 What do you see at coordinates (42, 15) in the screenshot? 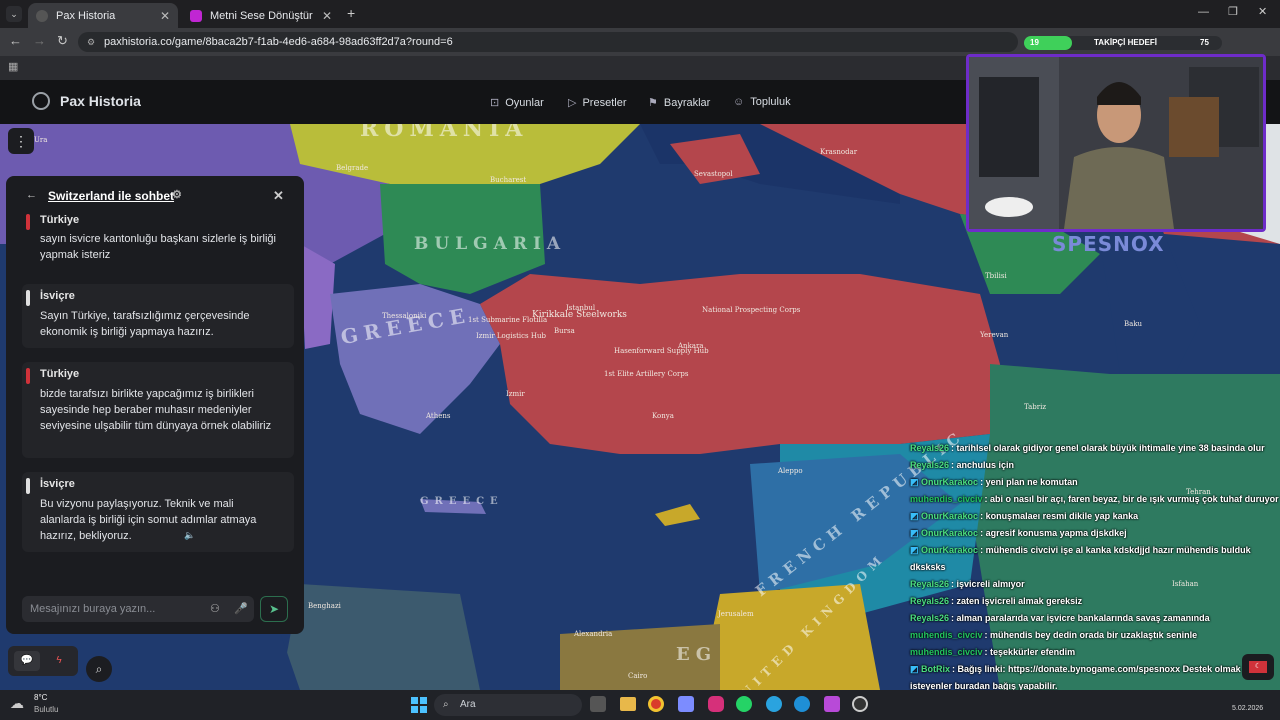
I see `pax-historia-favicon-icon` at bounding box center [42, 15].